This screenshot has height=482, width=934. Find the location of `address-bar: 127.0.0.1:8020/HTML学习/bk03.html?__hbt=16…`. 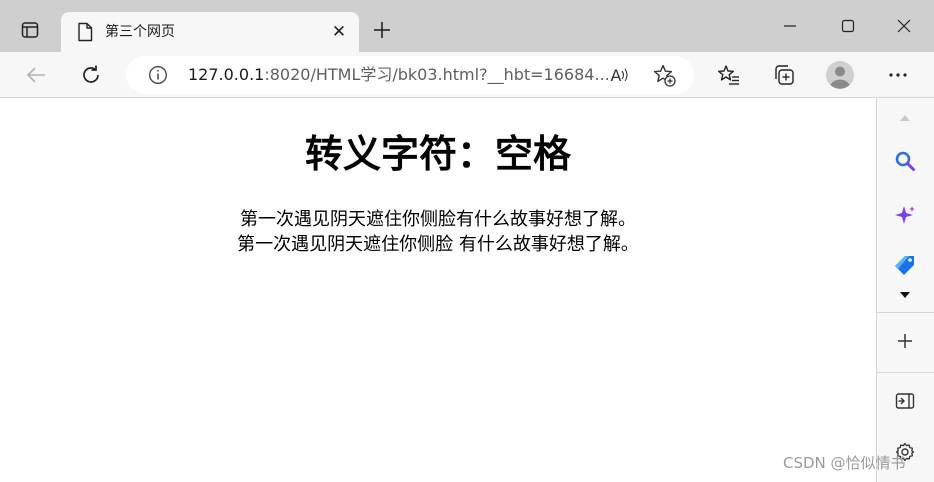

address-bar: 127.0.0.1:8020/HTML学习/bk03.html?__hbt=16… is located at coordinates (410, 75).